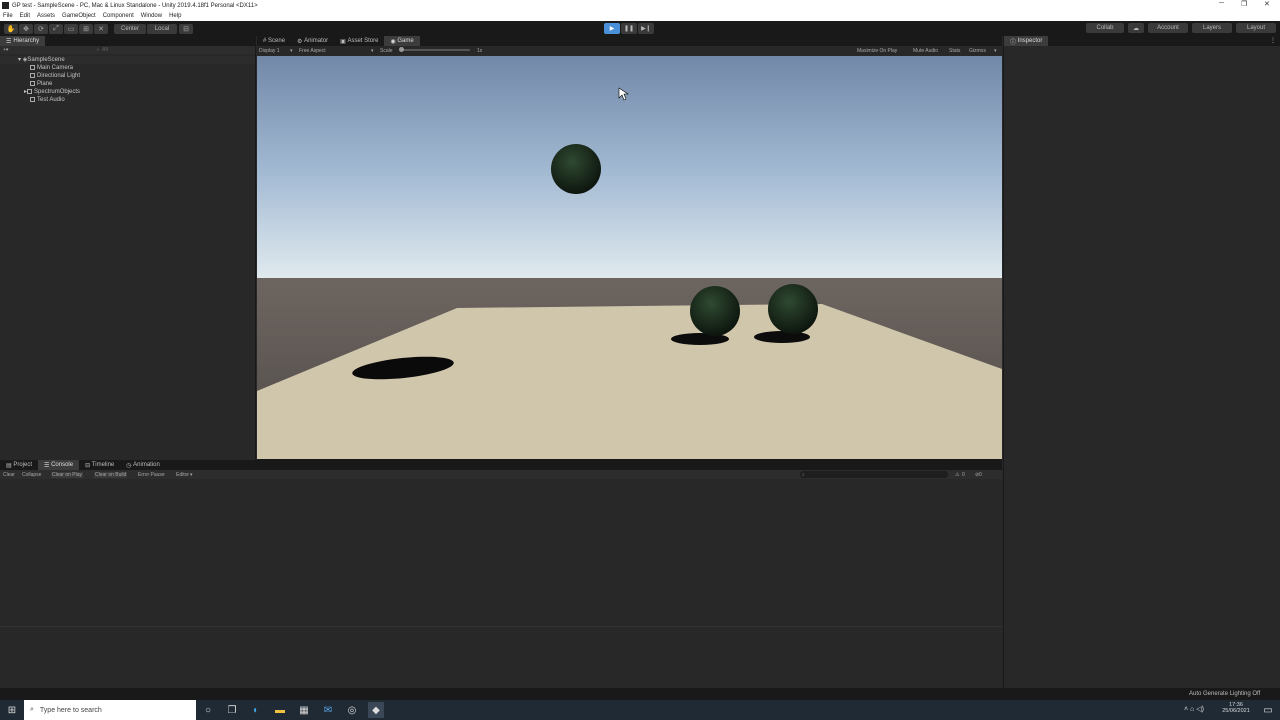 This screenshot has width=1280, height=720. Describe the element at coordinates (646, 28) in the screenshot. I see `step-button: ▶❙` at that location.